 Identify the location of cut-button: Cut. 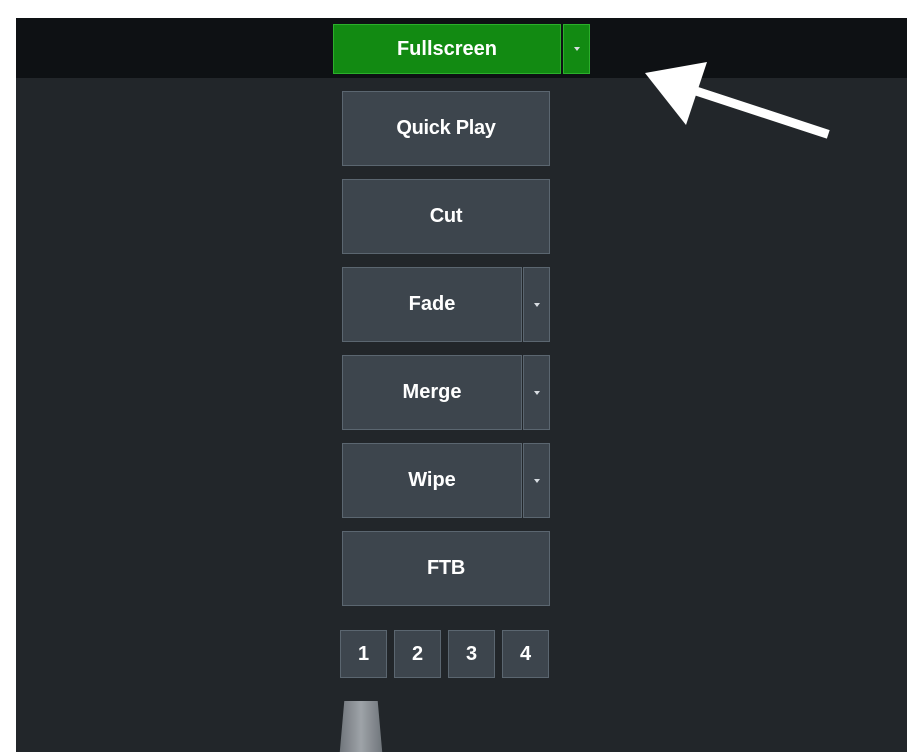
(446, 216).